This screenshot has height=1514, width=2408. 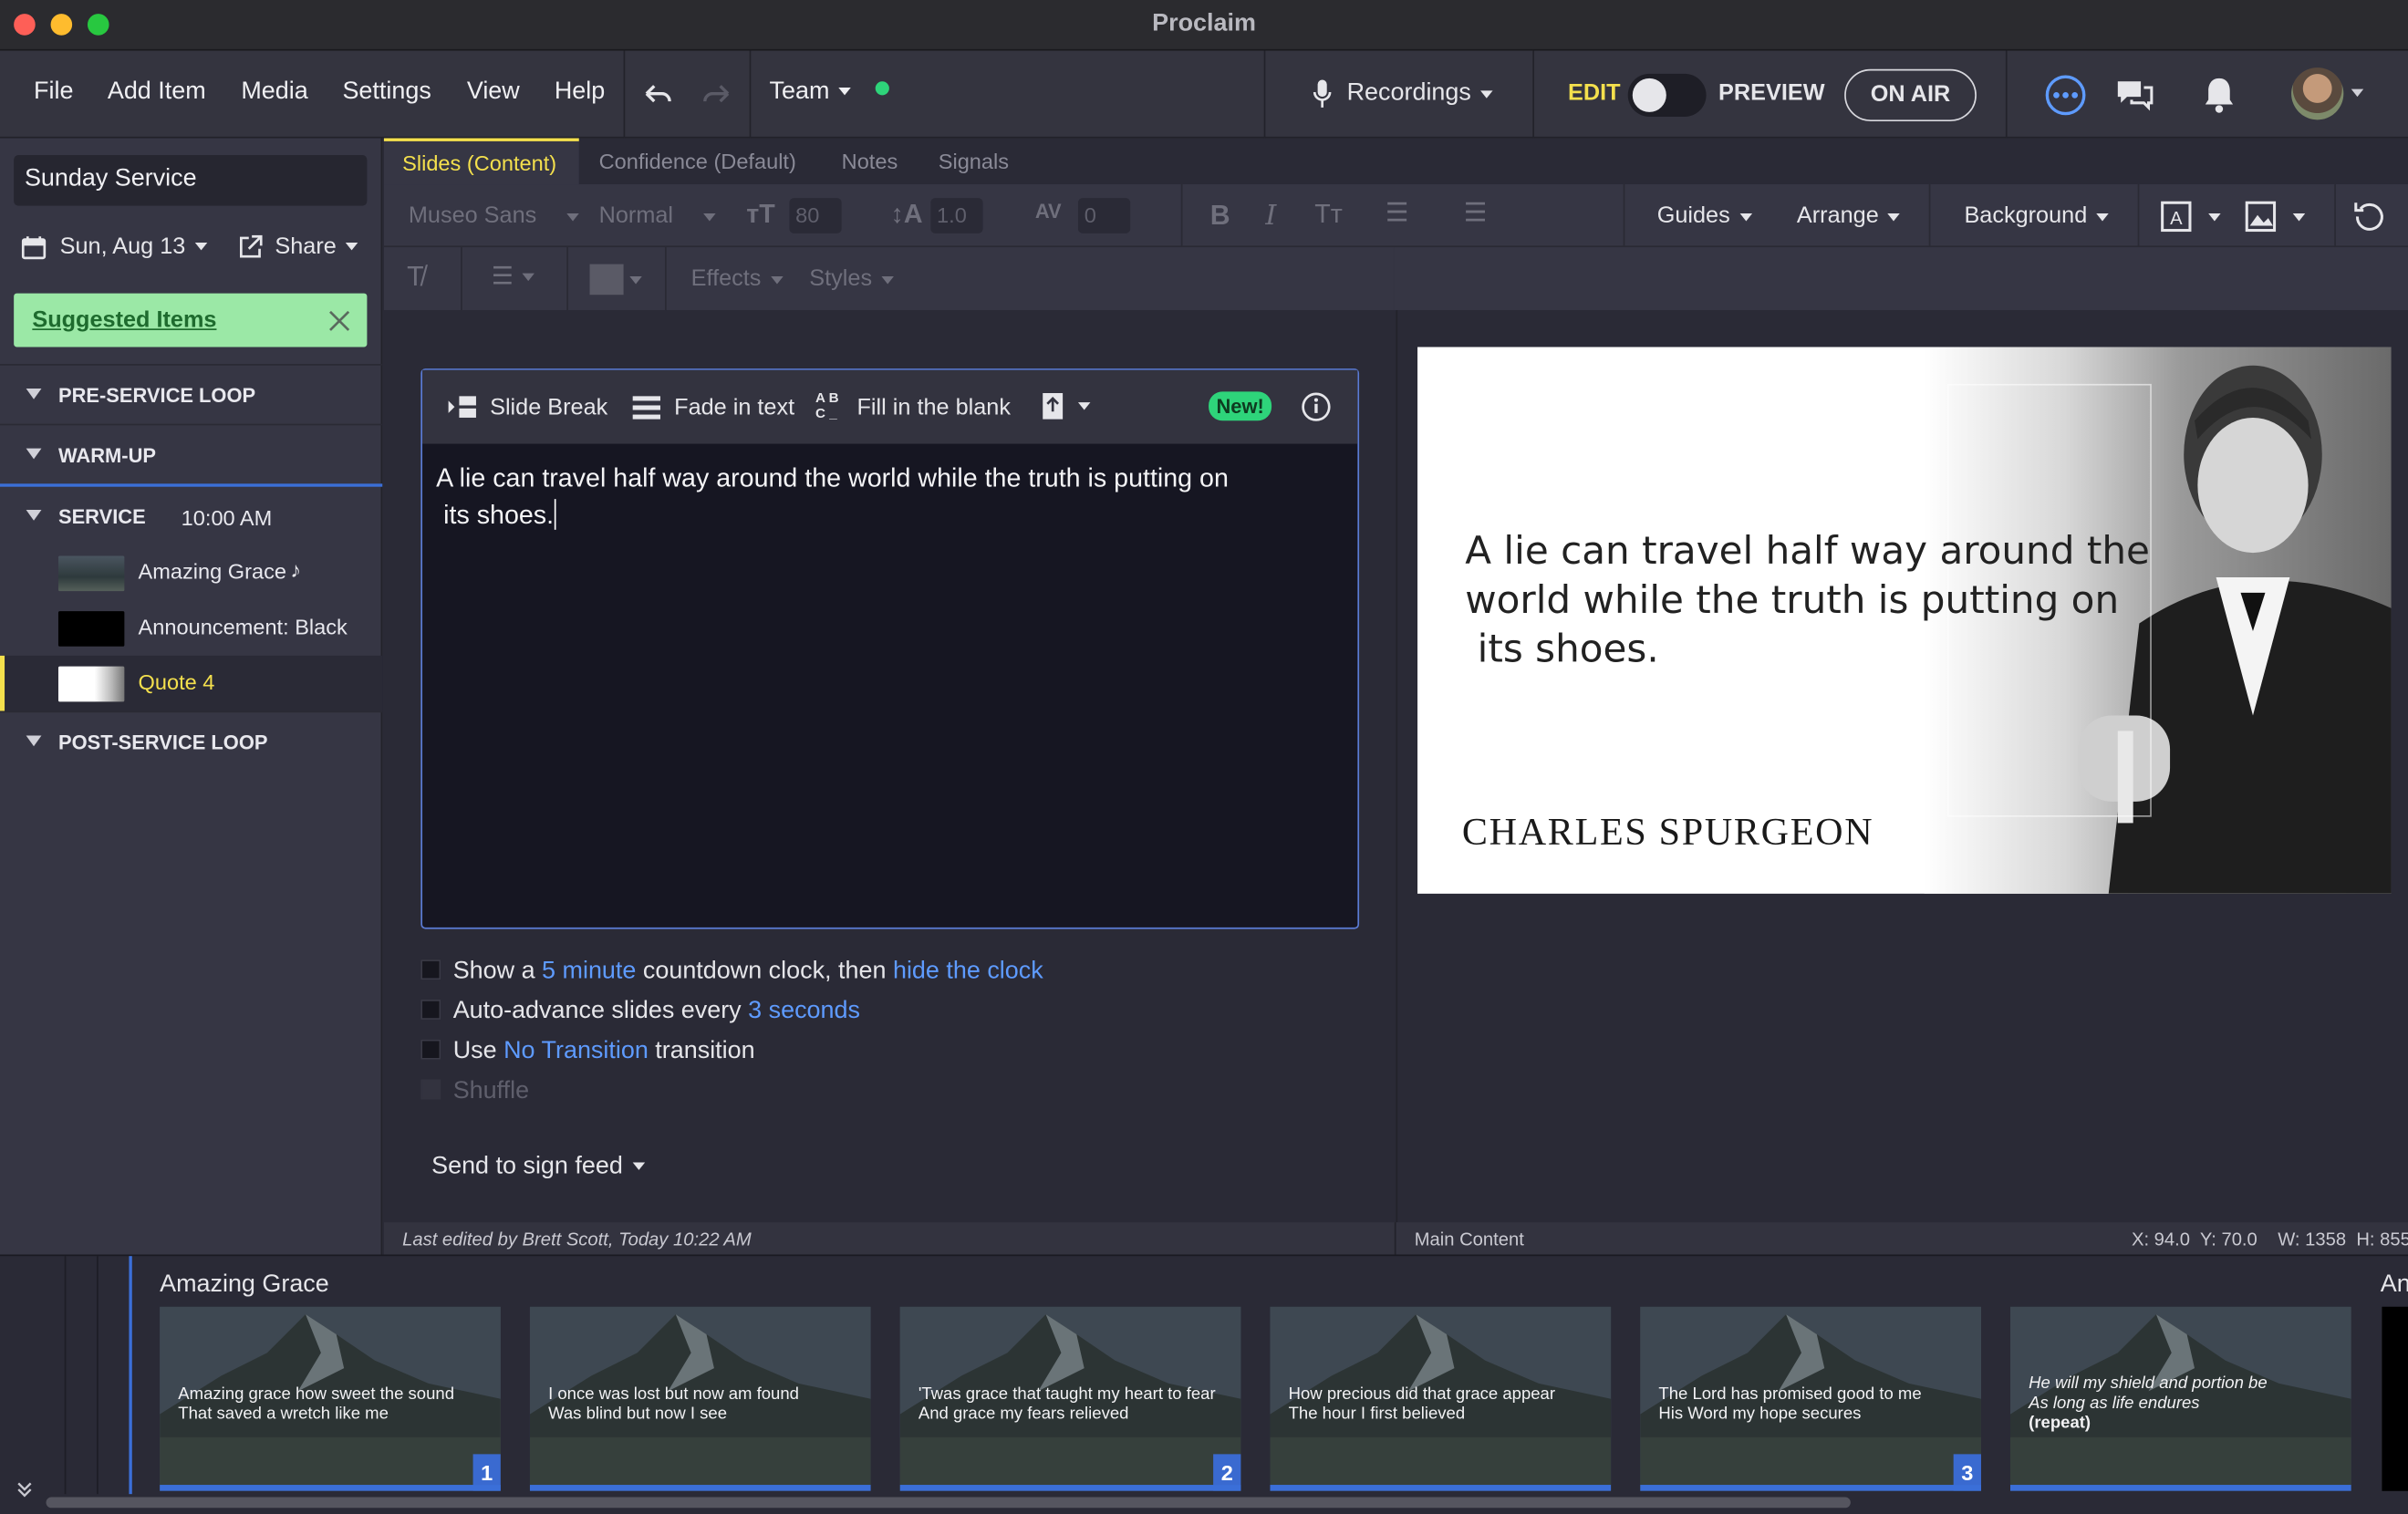 What do you see at coordinates (527, 406) in the screenshot?
I see `slide-break-button: Slide Break` at bounding box center [527, 406].